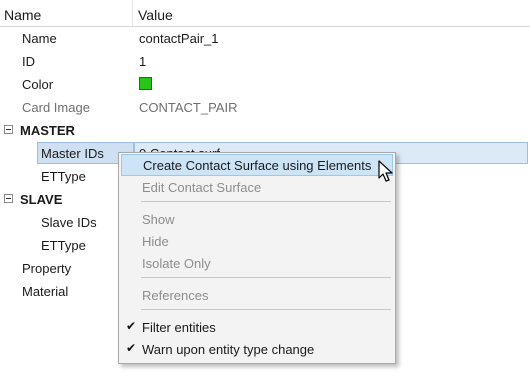 The width and height of the screenshot is (530, 392). What do you see at coordinates (28, 61) in the screenshot?
I see `property-label: ID` at bounding box center [28, 61].